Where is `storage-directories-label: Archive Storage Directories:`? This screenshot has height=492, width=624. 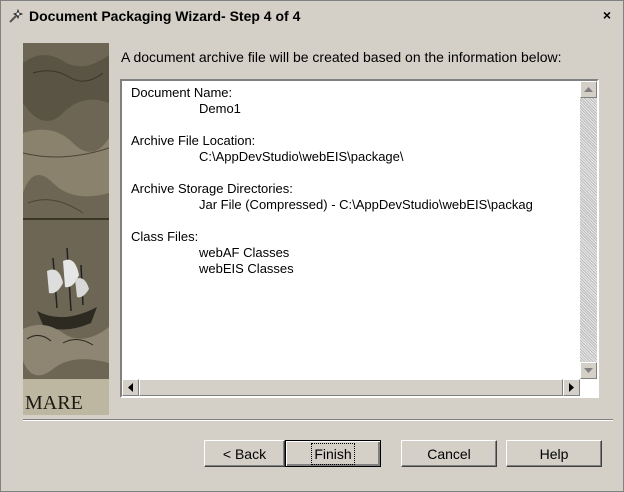
storage-directories-label: Archive Storage Directories: is located at coordinates (212, 188).